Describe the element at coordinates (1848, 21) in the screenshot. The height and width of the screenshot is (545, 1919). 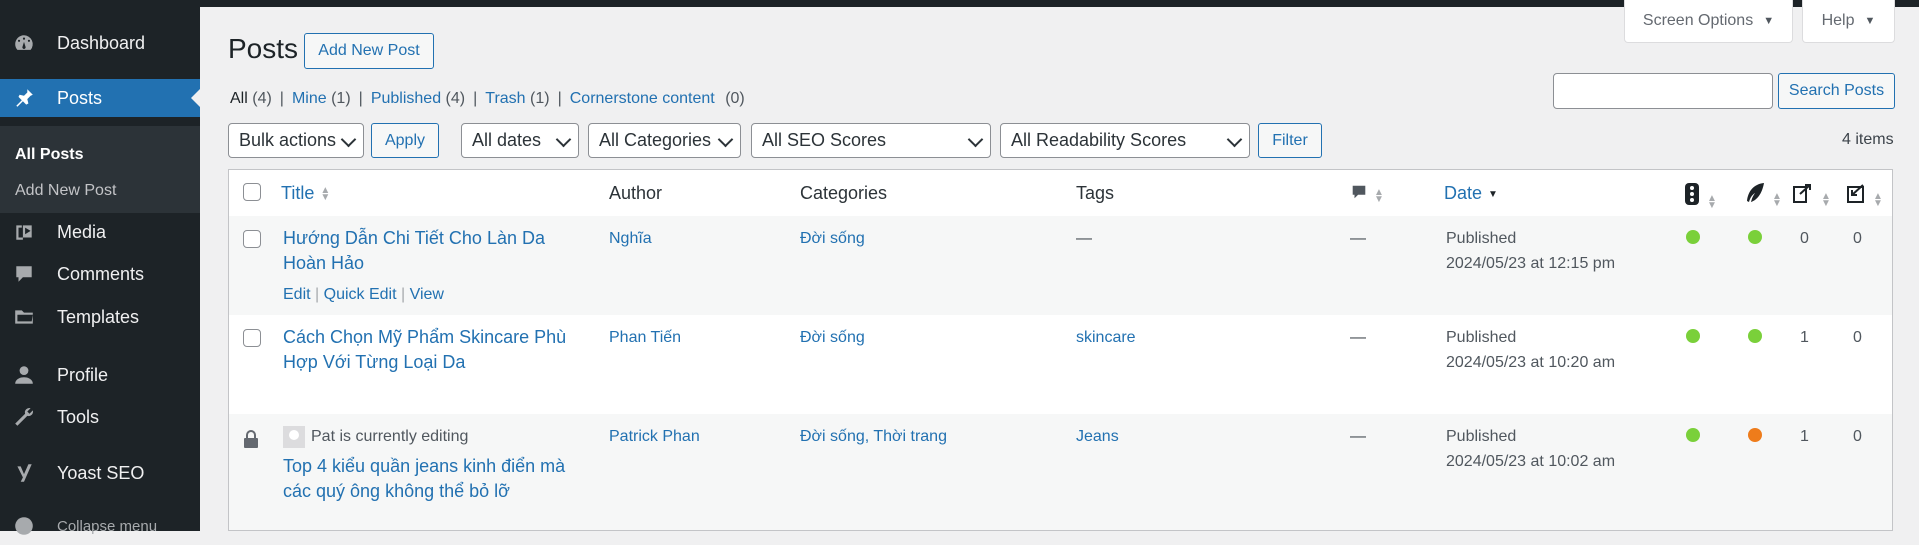
I see `help-button: Help ▼` at that location.